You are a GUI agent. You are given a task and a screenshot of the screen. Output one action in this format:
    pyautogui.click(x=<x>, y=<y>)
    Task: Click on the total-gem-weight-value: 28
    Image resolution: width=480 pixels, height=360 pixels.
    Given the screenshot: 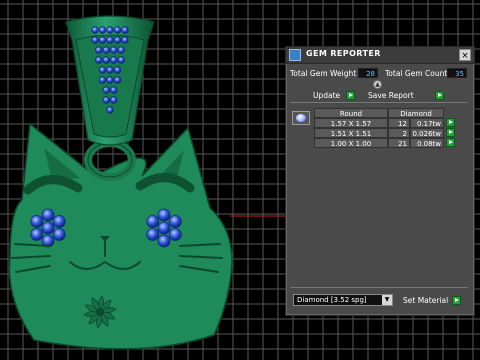 What is the action you would take?
    pyautogui.click(x=368, y=73)
    